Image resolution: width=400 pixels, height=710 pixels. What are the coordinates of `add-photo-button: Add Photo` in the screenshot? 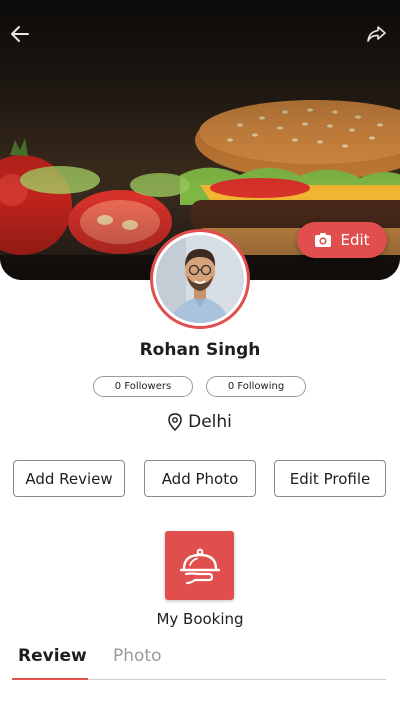 It's located at (200, 478).